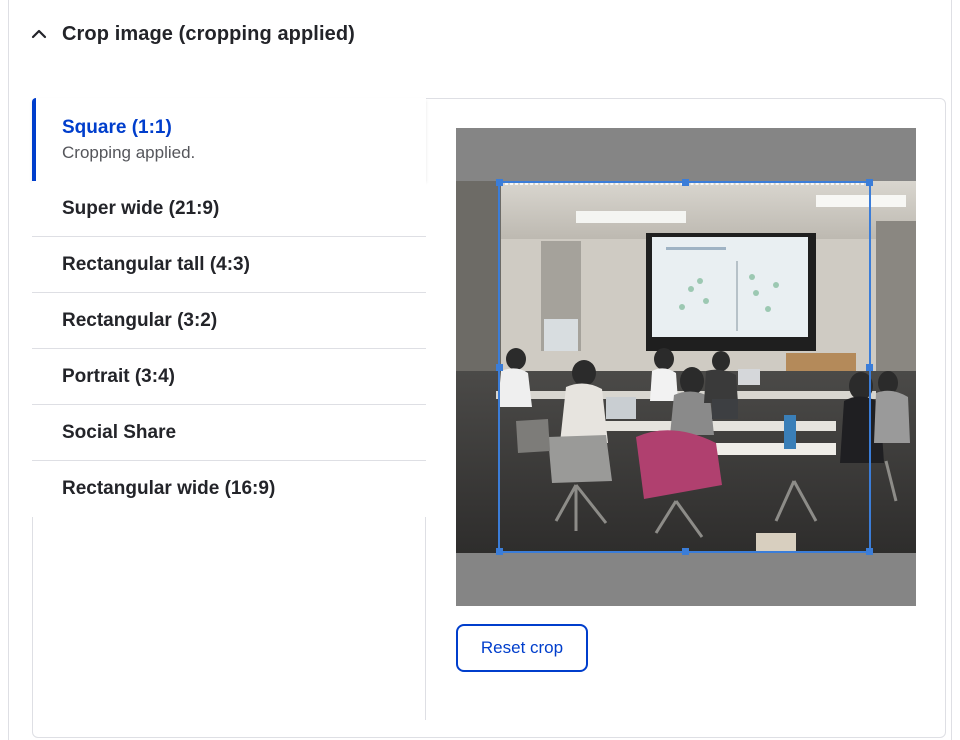  Describe the element at coordinates (685, 551) in the screenshot. I see `crop-handle-s` at that location.